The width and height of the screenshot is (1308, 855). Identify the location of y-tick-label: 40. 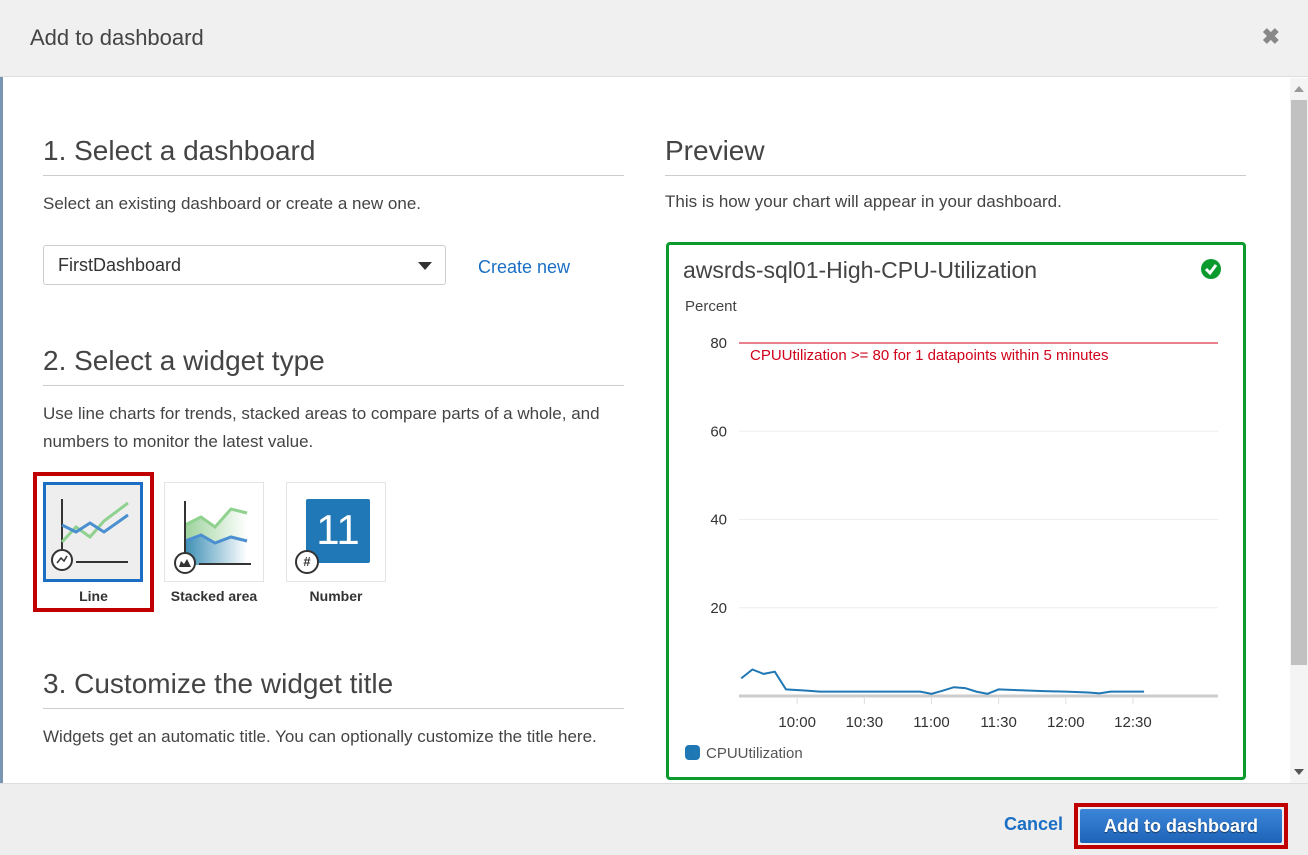
(718, 520).